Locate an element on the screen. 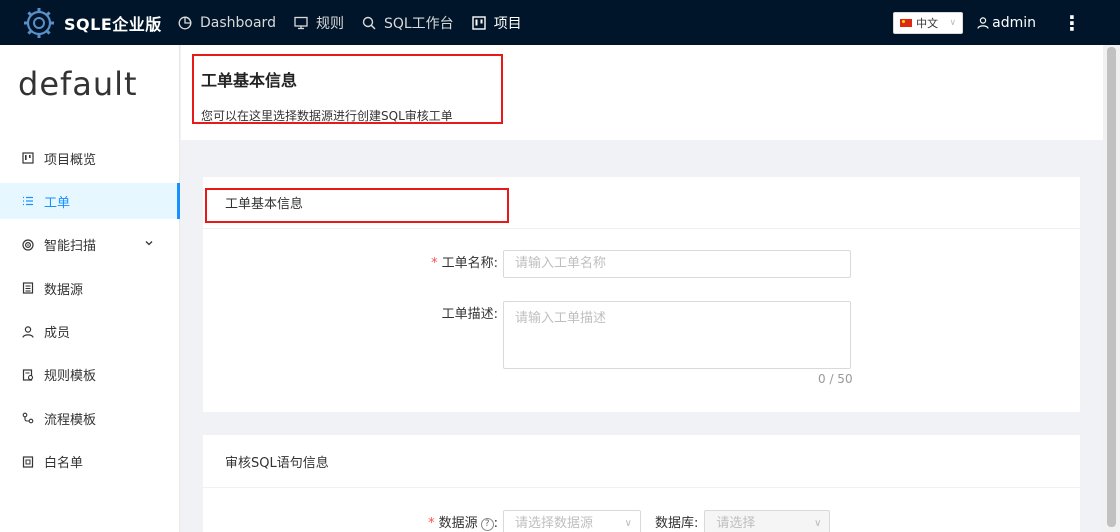 The image size is (1120, 532). sidebar-item-whitelist: 白名单 is located at coordinates (90, 462).